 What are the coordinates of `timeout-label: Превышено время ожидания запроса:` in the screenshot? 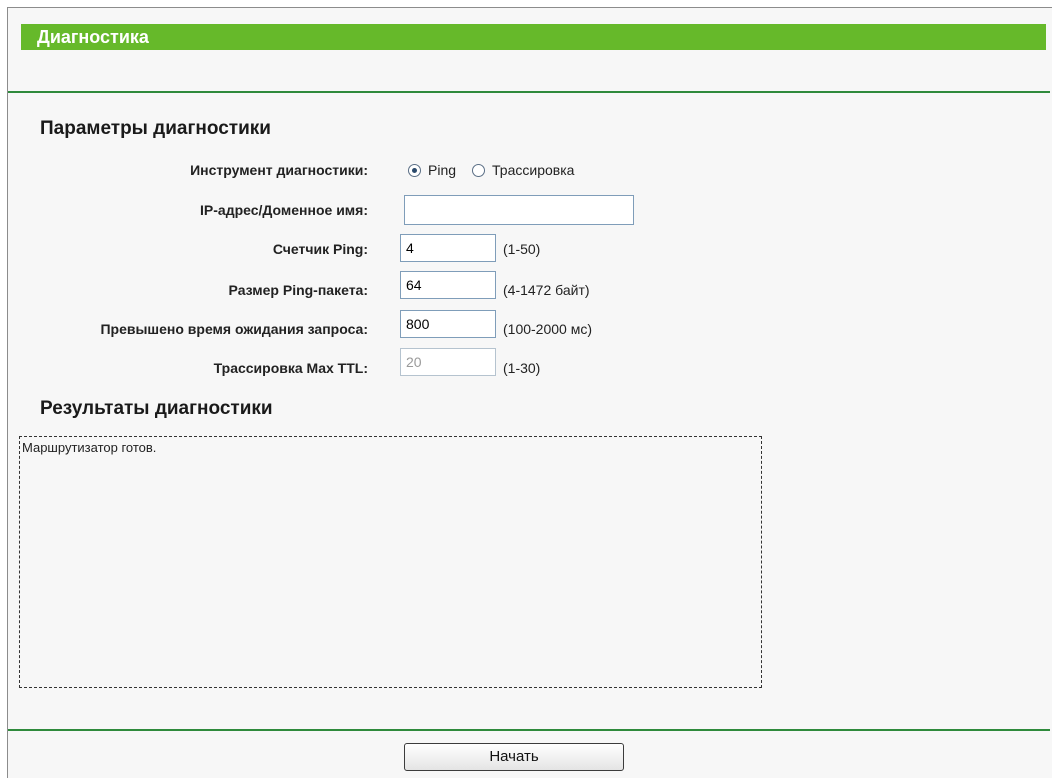 It's located at (234, 329).